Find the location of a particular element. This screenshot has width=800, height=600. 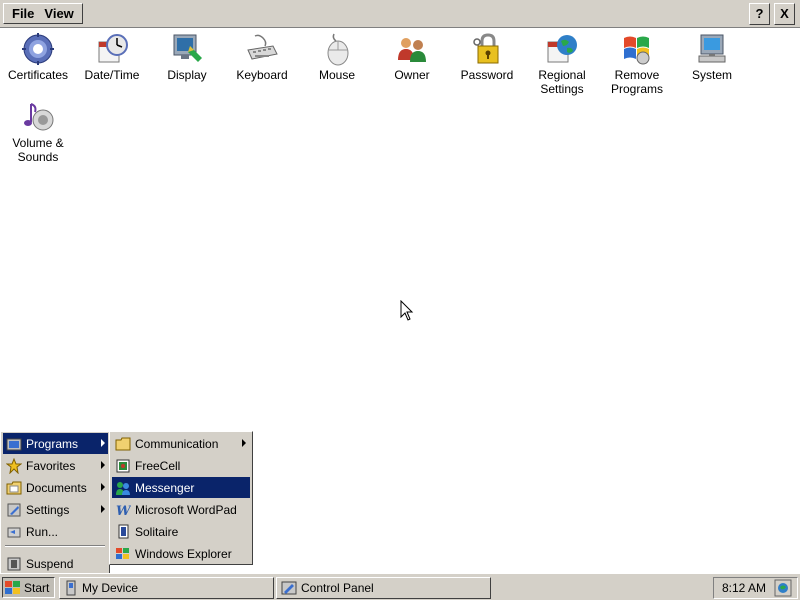

run-icon is located at coordinates (14, 532).